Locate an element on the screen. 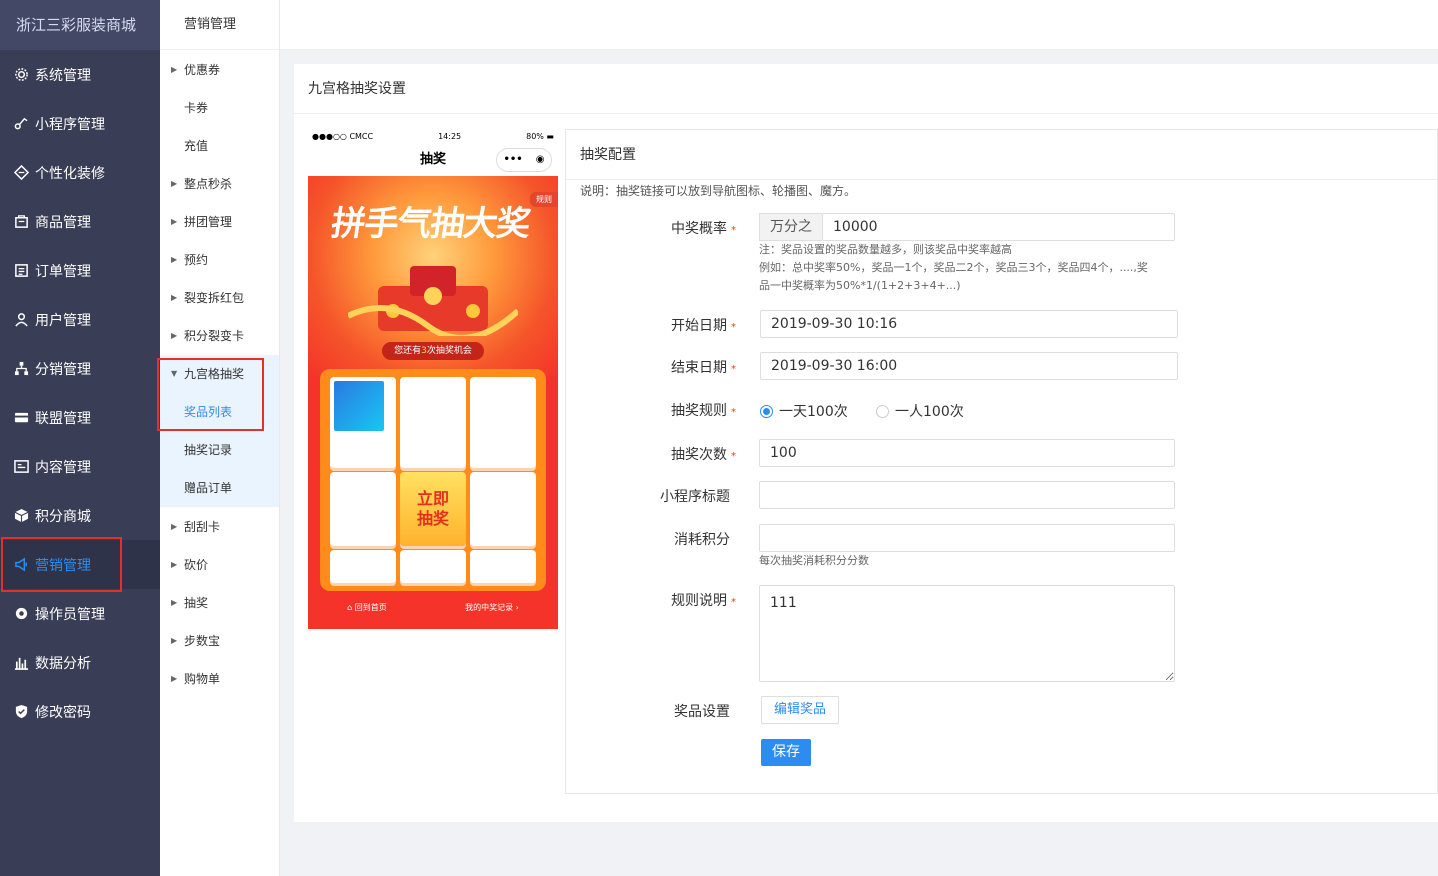  sidebar-item-11: 操作员管理 is located at coordinates (80, 613).